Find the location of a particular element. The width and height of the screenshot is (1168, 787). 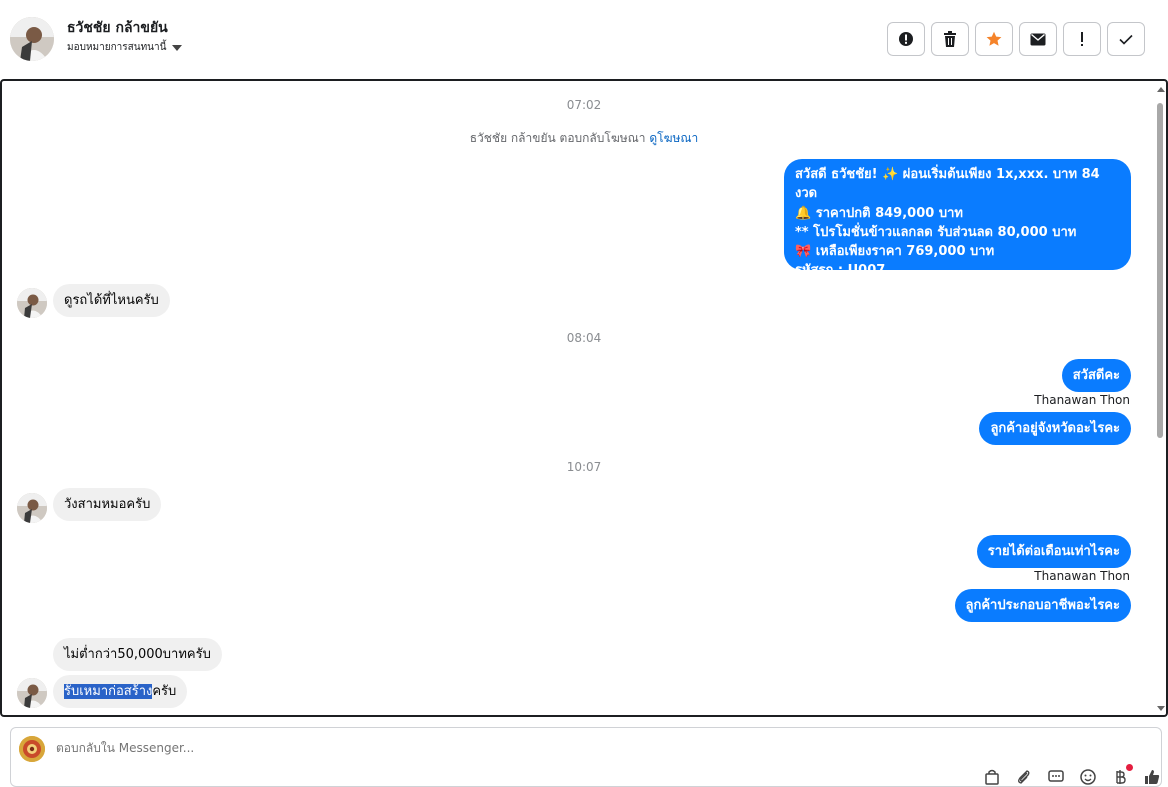

emoji-button is located at coordinates (1088, 777).